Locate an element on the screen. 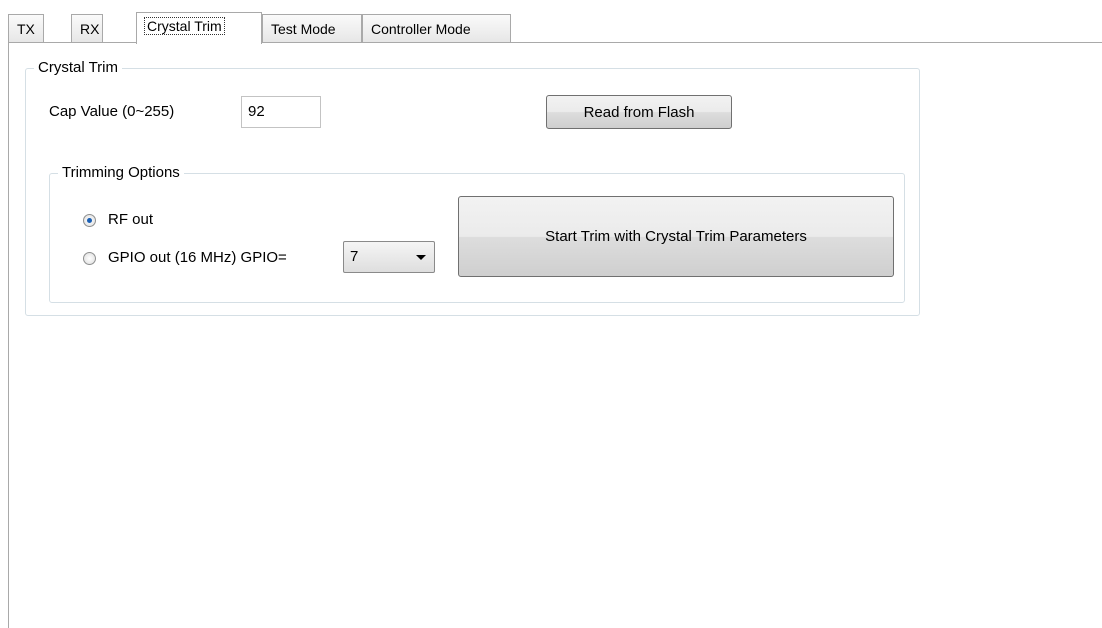  tab-tx: TX is located at coordinates (26, 28).